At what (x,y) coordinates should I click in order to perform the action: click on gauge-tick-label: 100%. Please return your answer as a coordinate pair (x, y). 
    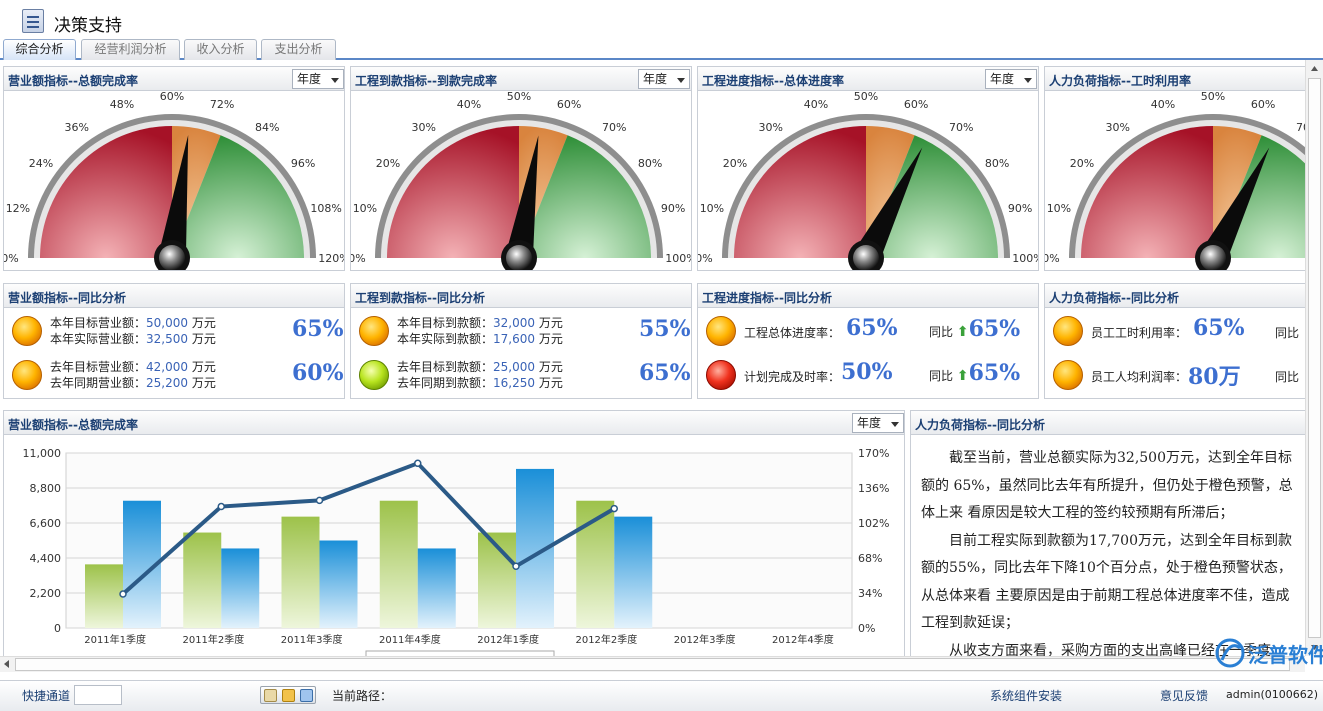
    Looking at the image, I should click on (678, 258).